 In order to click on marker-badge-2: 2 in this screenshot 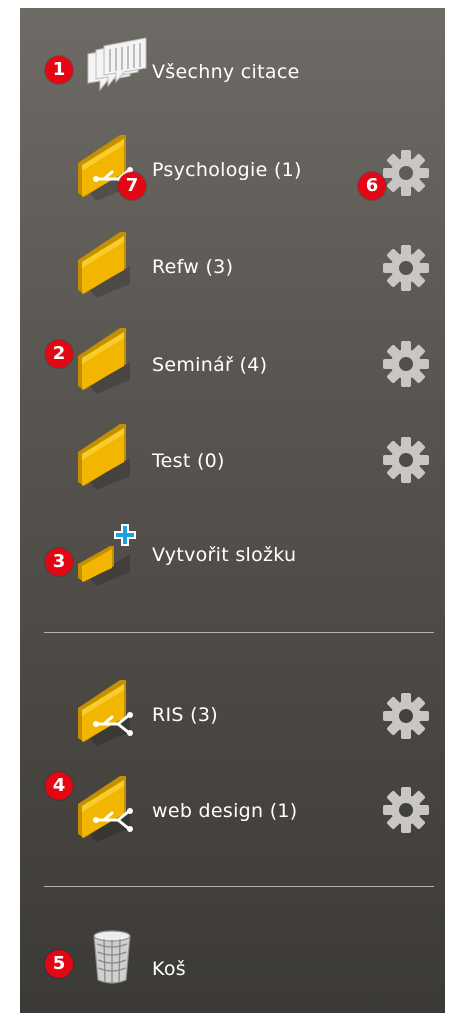, I will do `click(59, 354)`.